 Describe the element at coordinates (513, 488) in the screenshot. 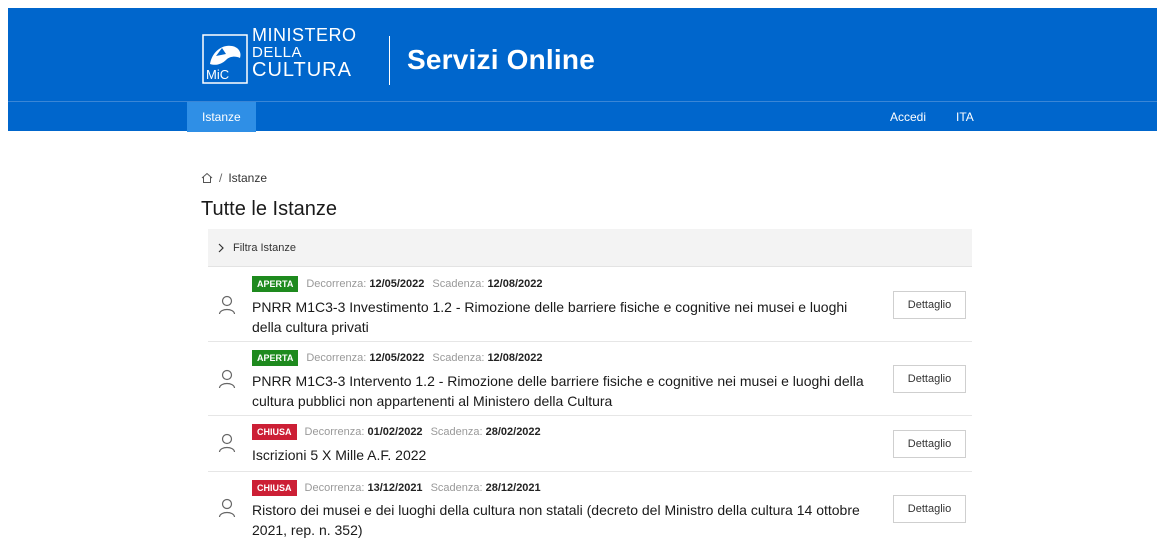

I see `scadenza-value: 28/12/2021` at that location.